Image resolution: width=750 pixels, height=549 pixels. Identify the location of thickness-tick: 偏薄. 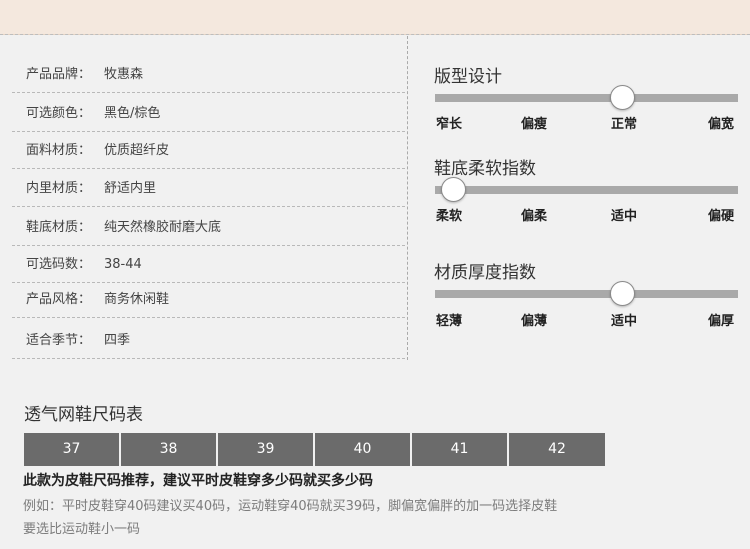
(534, 321).